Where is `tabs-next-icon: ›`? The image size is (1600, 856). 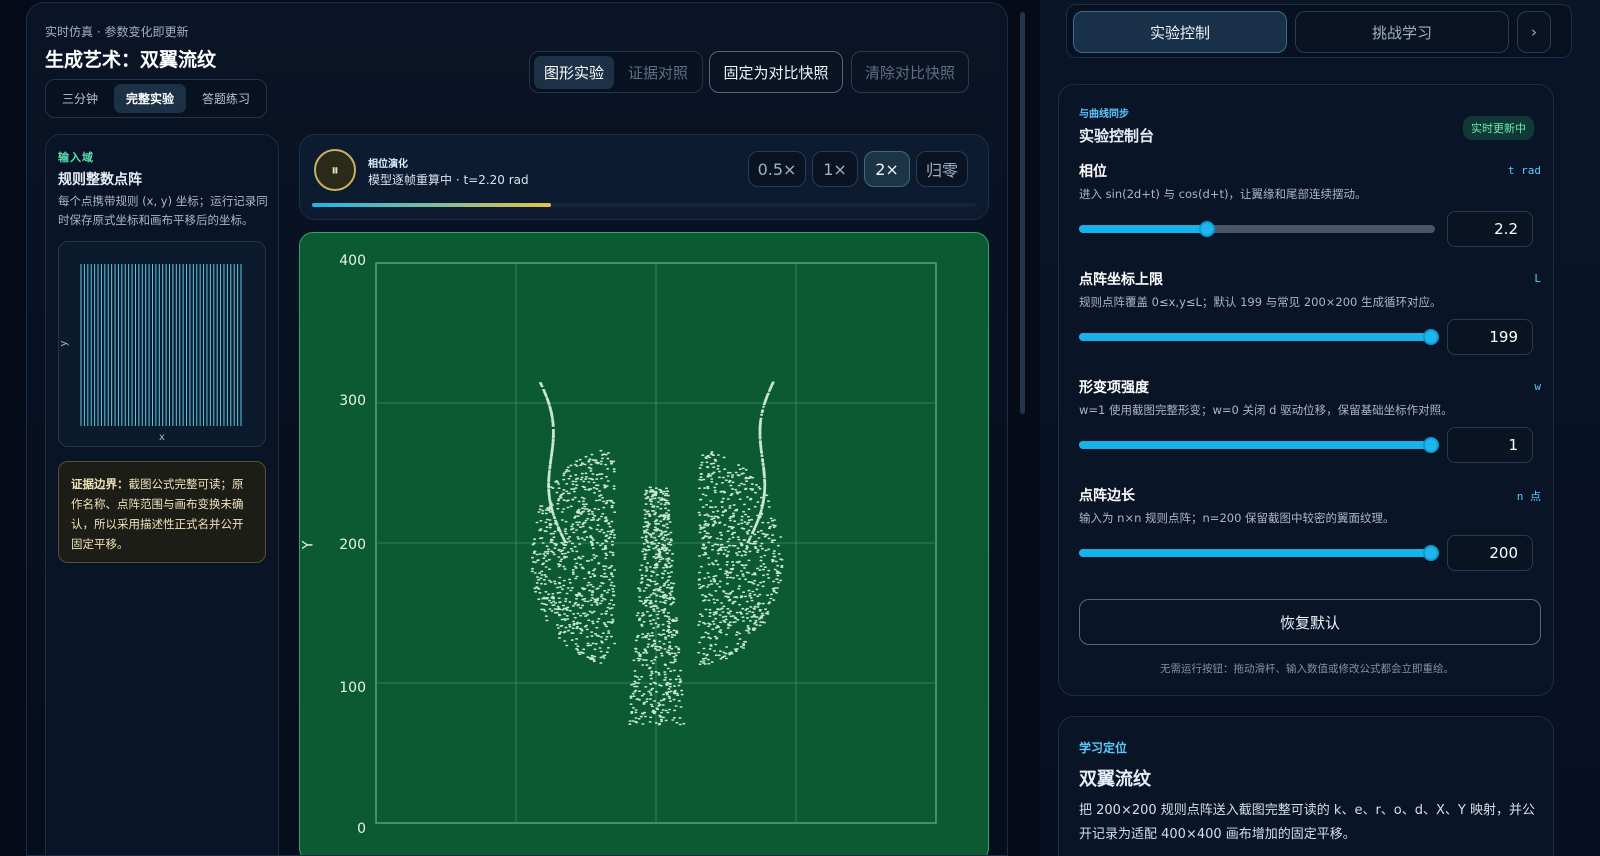 tabs-next-icon: › is located at coordinates (1534, 32).